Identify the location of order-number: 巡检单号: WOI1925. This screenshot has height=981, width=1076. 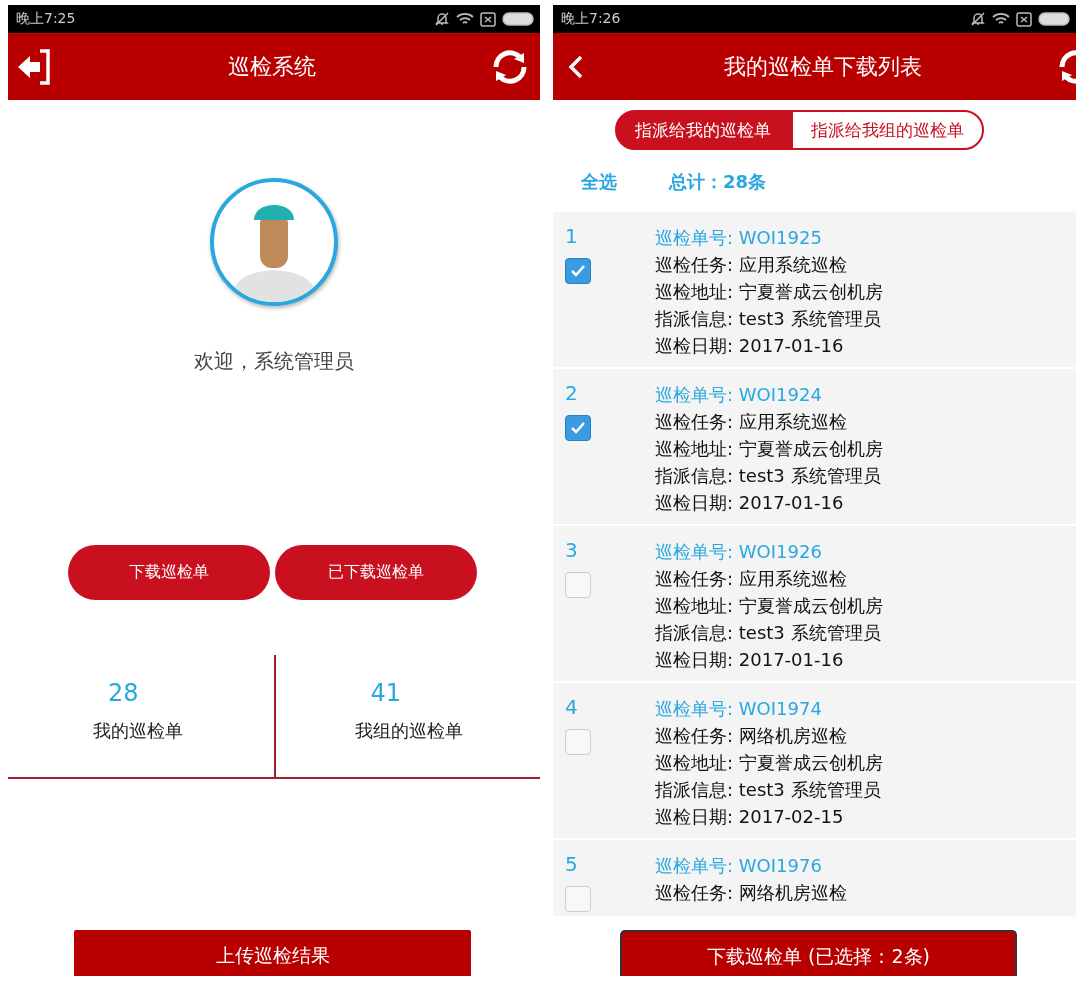
(739, 238).